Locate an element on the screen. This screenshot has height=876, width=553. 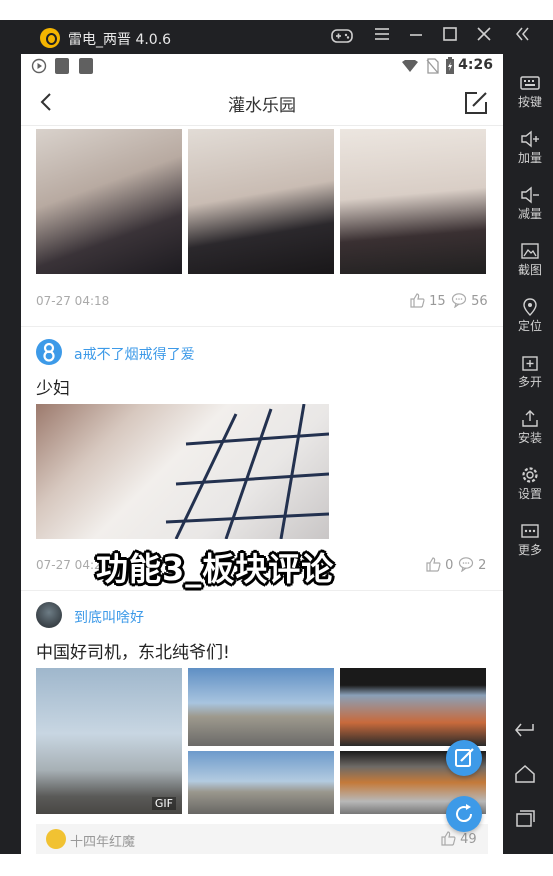
page-title: 灌水乐园 is located at coordinates (262, 106).